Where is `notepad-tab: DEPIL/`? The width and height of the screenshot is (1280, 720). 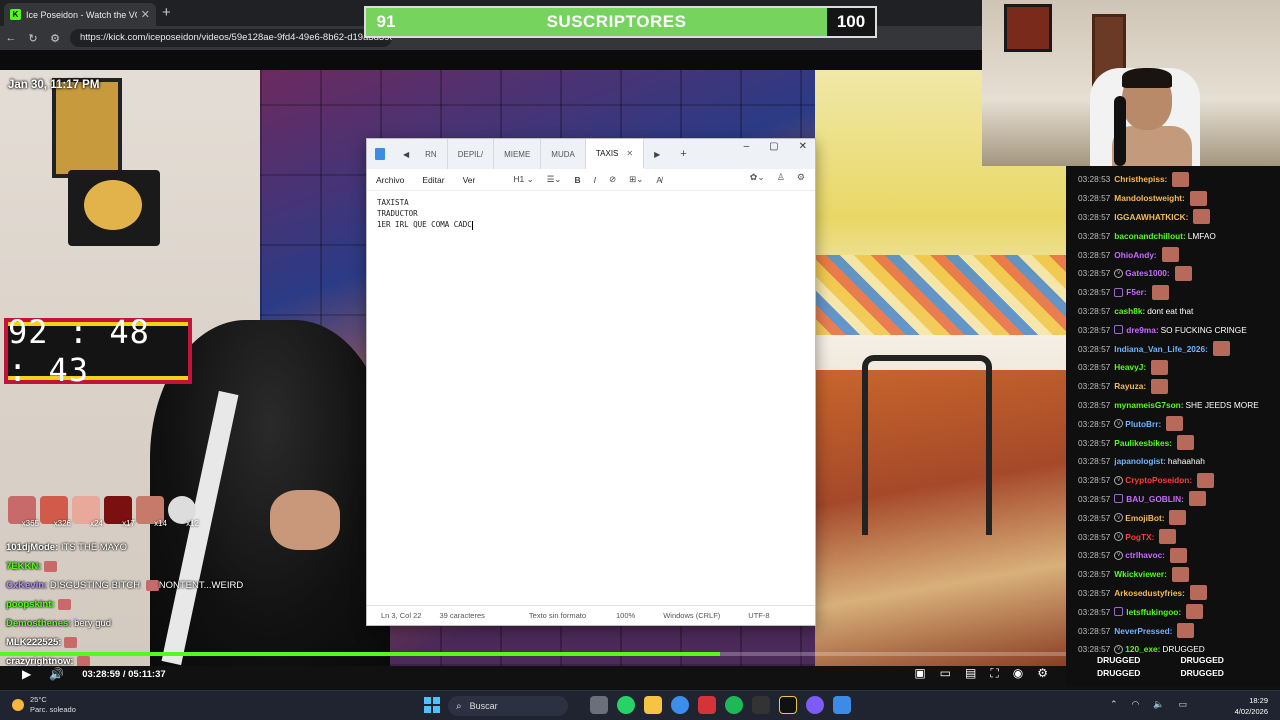
notepad-tab: DEPIL/ is located at coordinates (471, 154).